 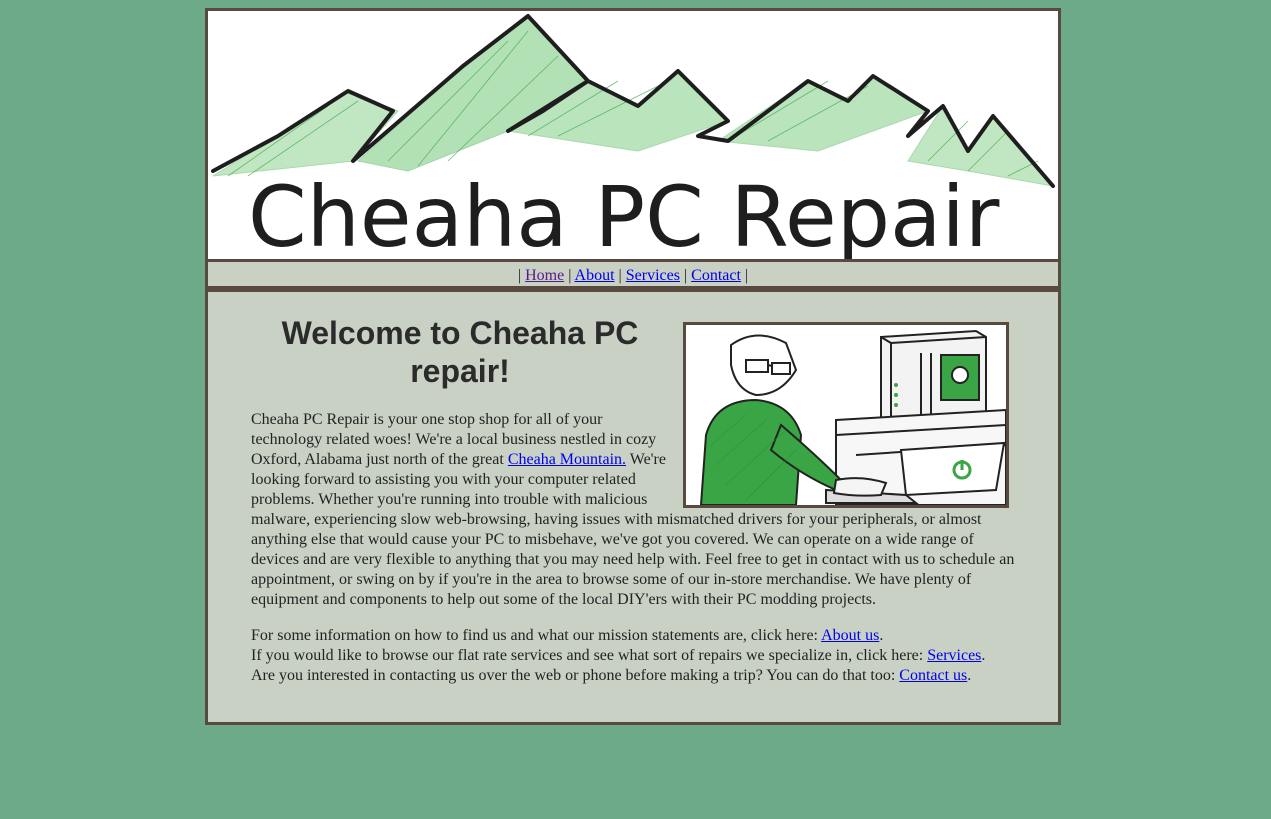 I want to click on nav-link-about: About, so click(x=595, y=275).